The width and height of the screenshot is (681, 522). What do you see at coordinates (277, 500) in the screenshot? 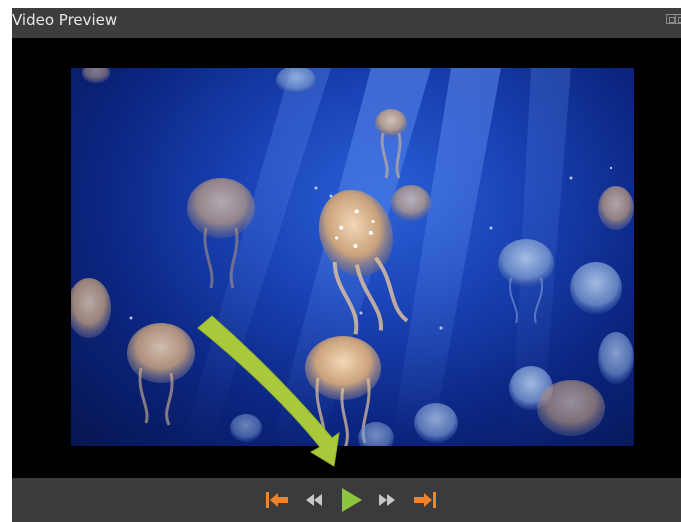
I see `skip-to-start-icon` at bounding box center [277, 500].